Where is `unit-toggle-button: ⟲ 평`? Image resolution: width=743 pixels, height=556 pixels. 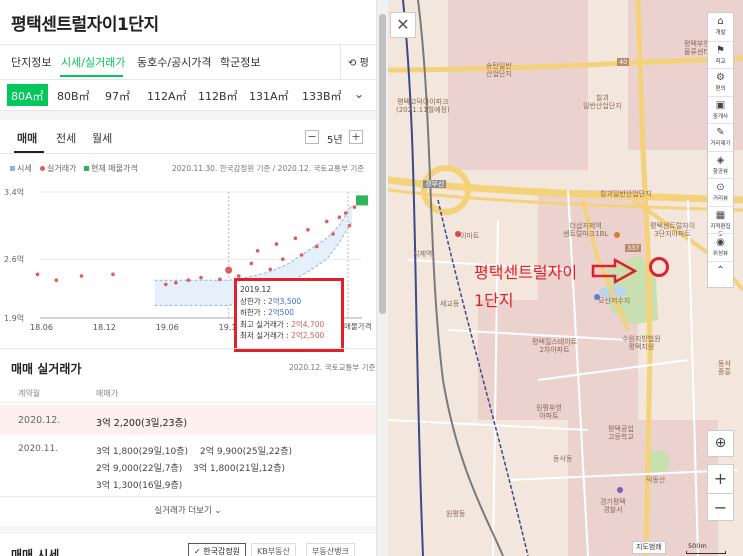 unit-toggle-button: ⟲ 평 is located at coordinates (358, 61).